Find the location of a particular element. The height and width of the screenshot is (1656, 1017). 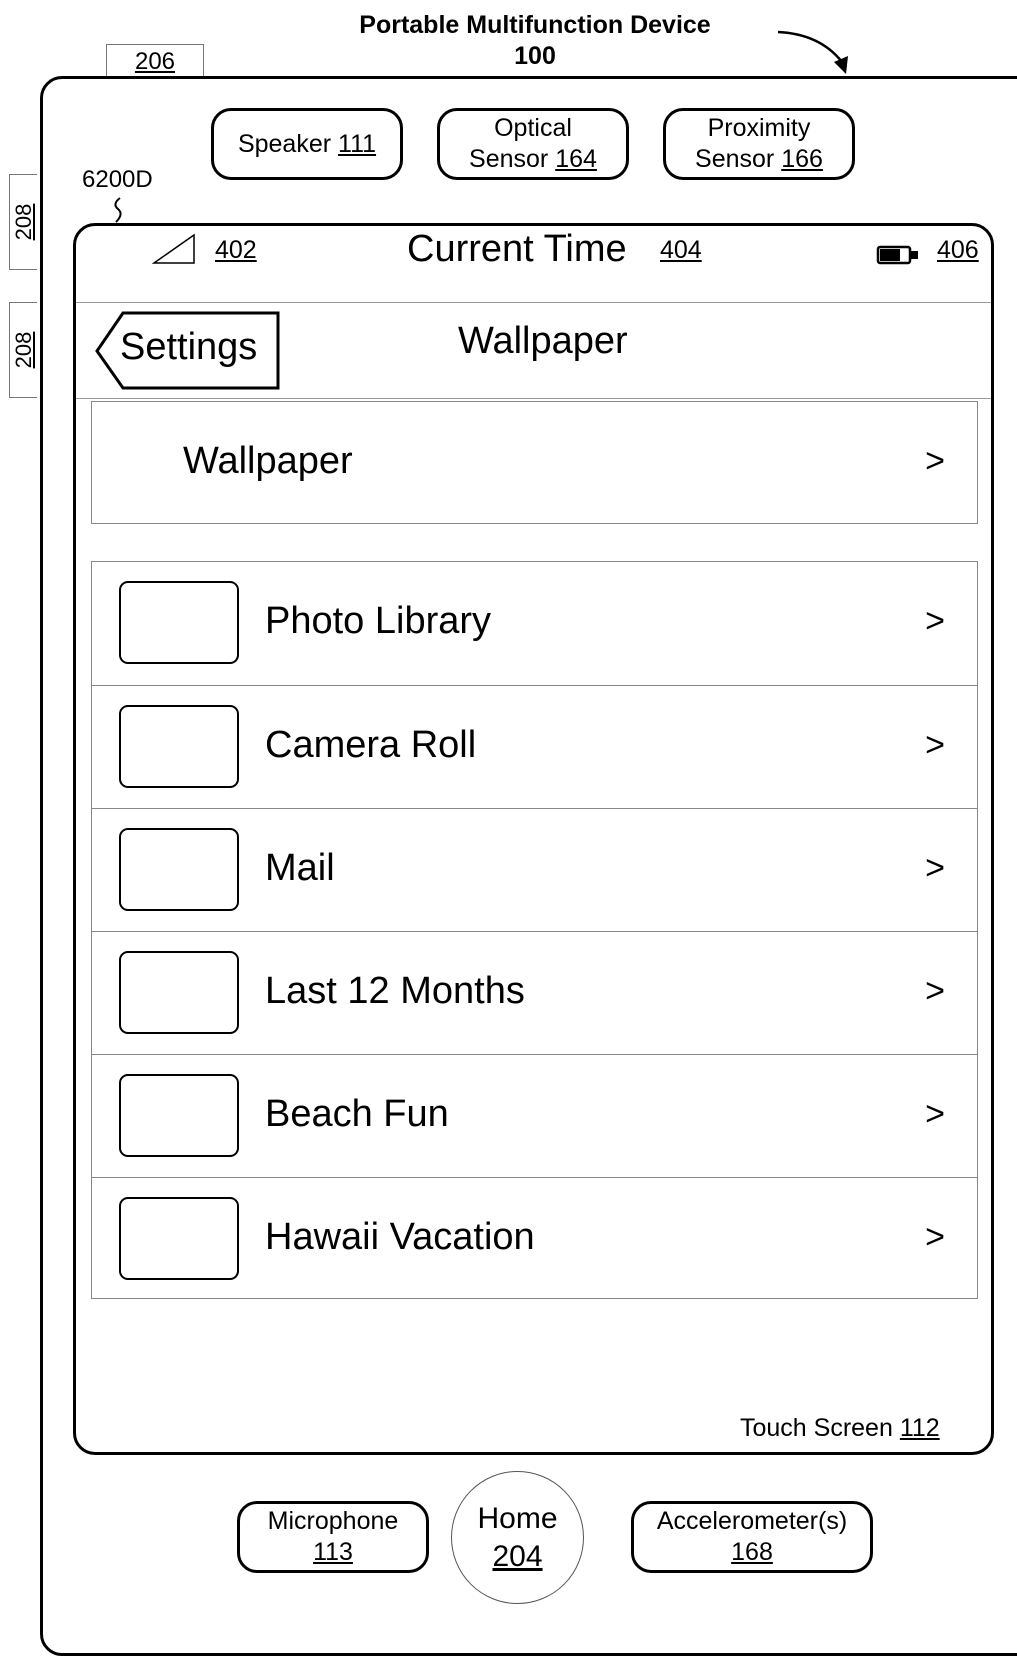

time-ref: 404 is located at coordinates (681, 250).